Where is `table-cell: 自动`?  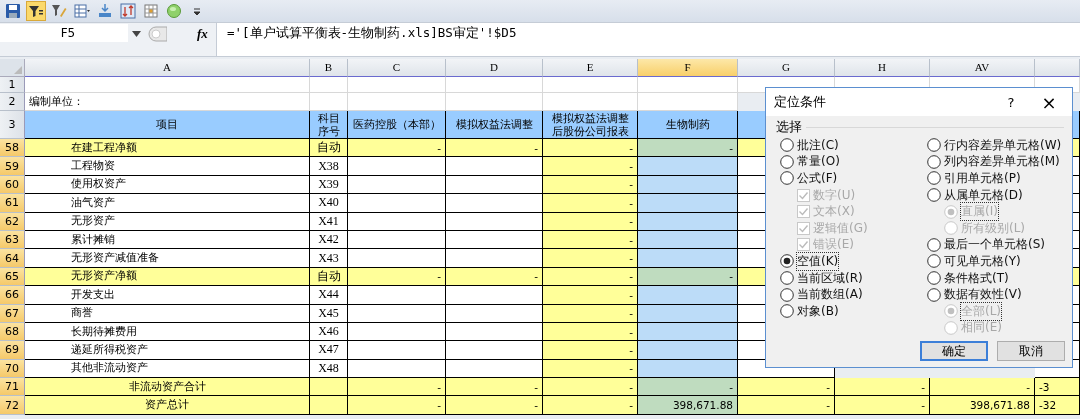 table-cell: 自动 is located at coordinates (329, 148).